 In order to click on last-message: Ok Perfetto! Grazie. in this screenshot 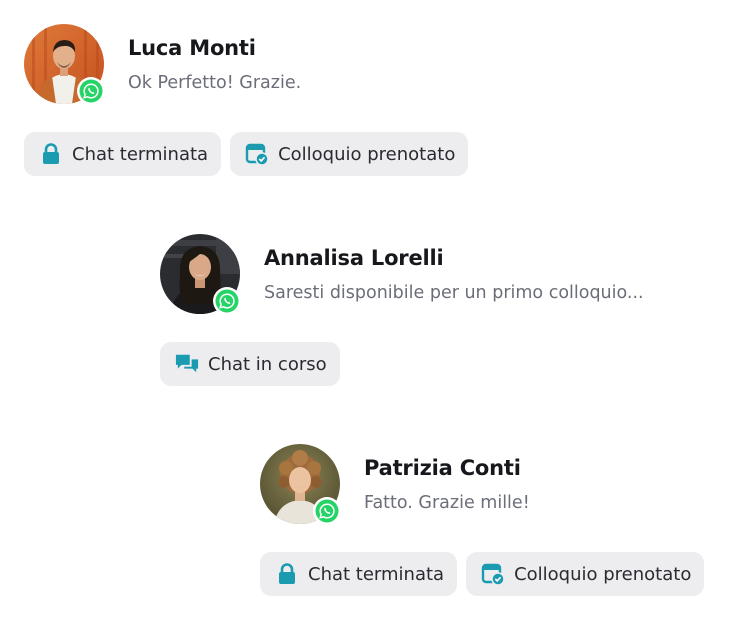, I will do `click(215, 83)`.